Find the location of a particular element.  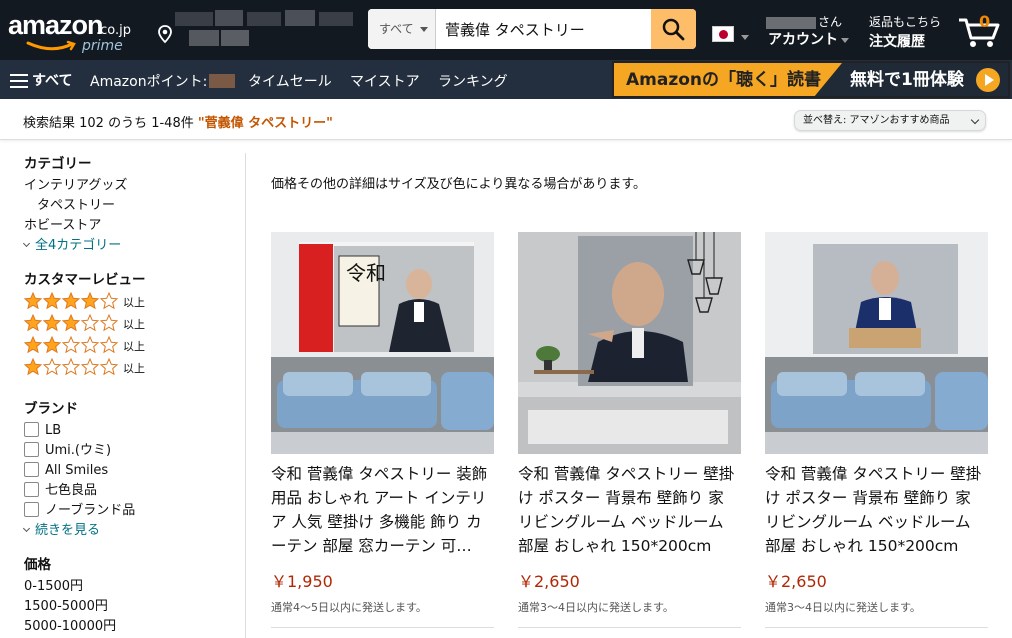

banner-left-text: Amazonの「聴く」読書 is located at coordinates (729, 79).